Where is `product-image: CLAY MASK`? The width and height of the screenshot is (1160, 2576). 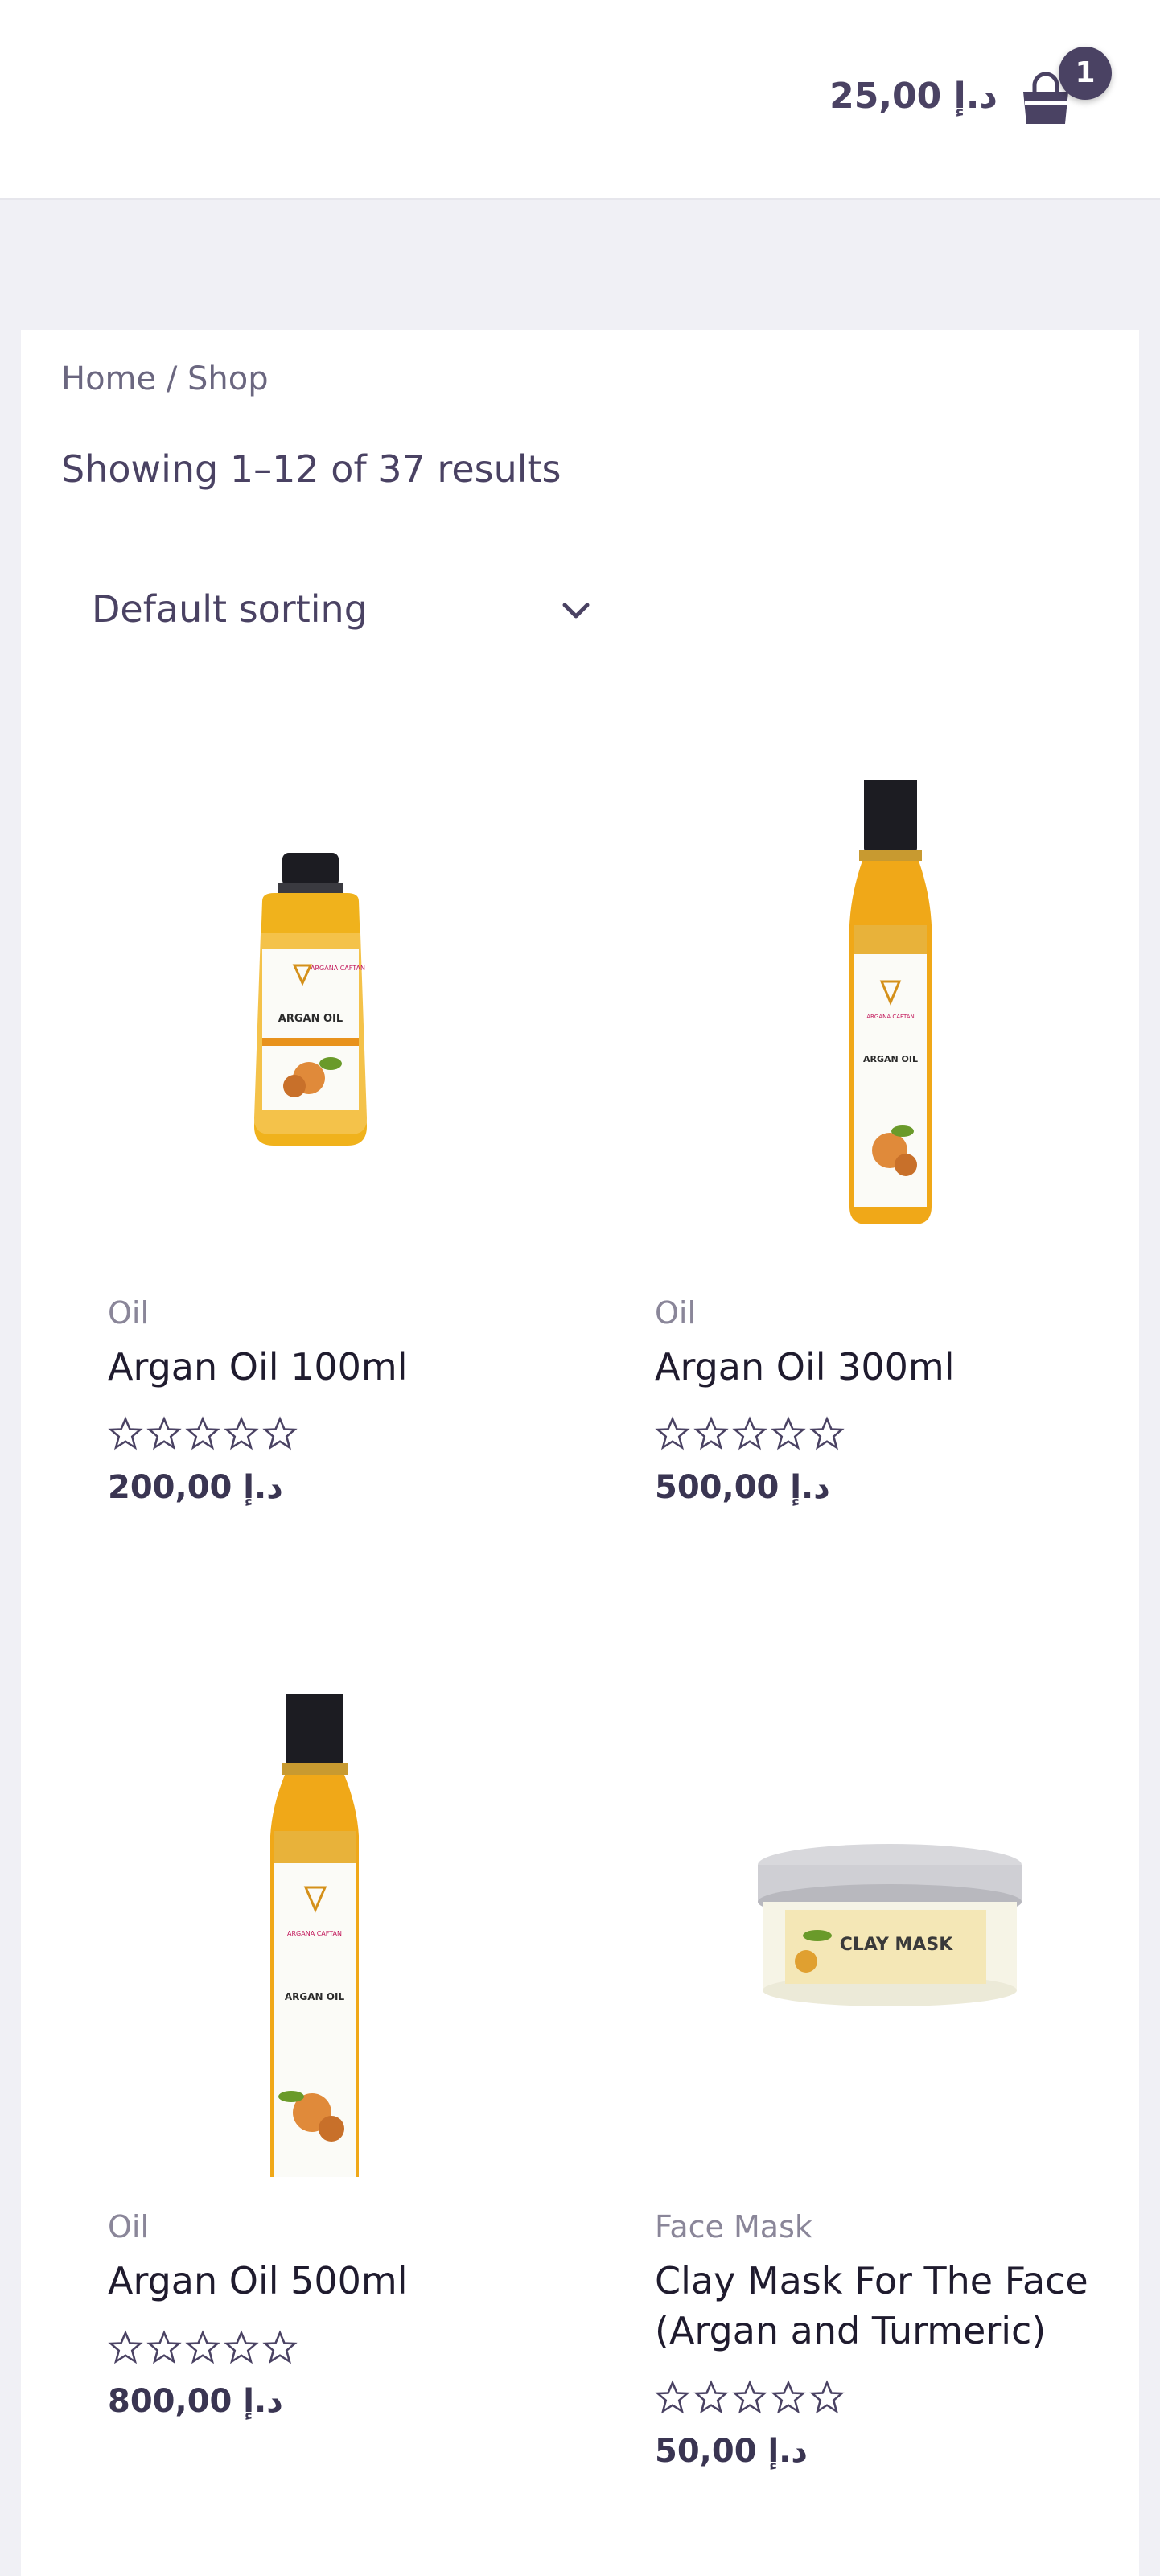
product-image: CLAY MASK is located at coordinates (889, 1935).